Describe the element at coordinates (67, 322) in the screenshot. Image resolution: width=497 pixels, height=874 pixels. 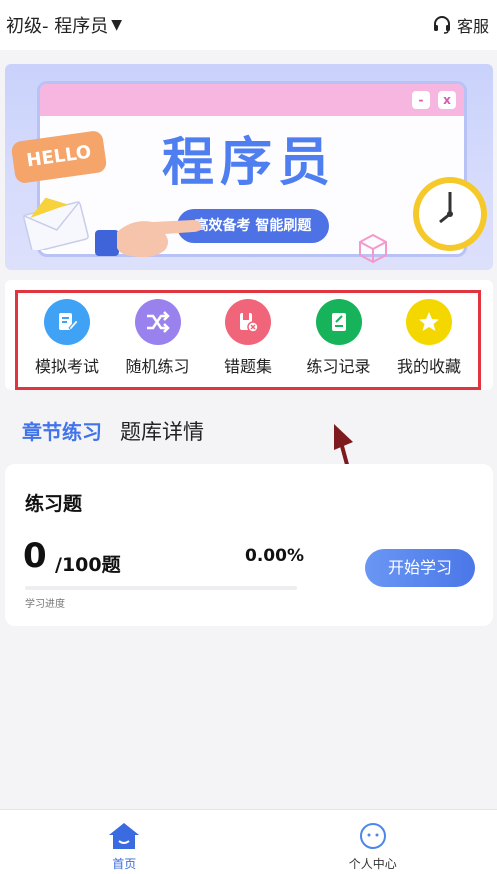
I see `edit-icon` at that location.